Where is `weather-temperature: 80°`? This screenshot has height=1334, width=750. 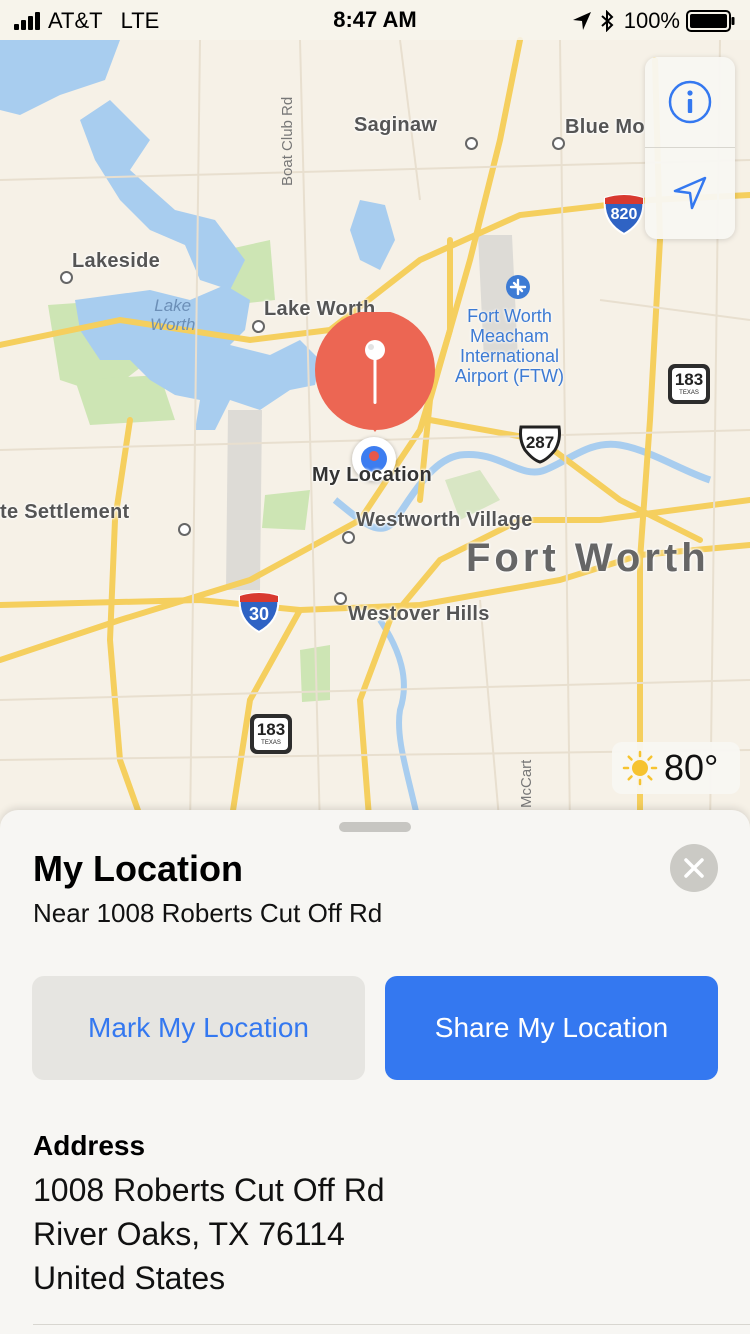 weather-temperature: 80° is located at coordinates (691, 767).